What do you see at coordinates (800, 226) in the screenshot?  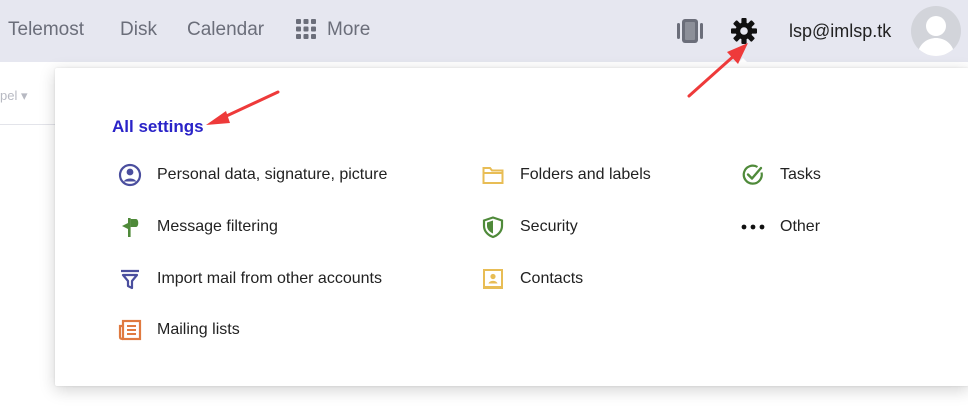 I see `settings-item-label: Other` at bounding box center [800, 226].